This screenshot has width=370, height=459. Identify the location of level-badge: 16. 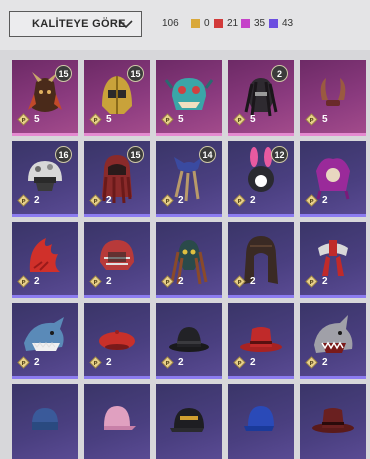
(63, 154).